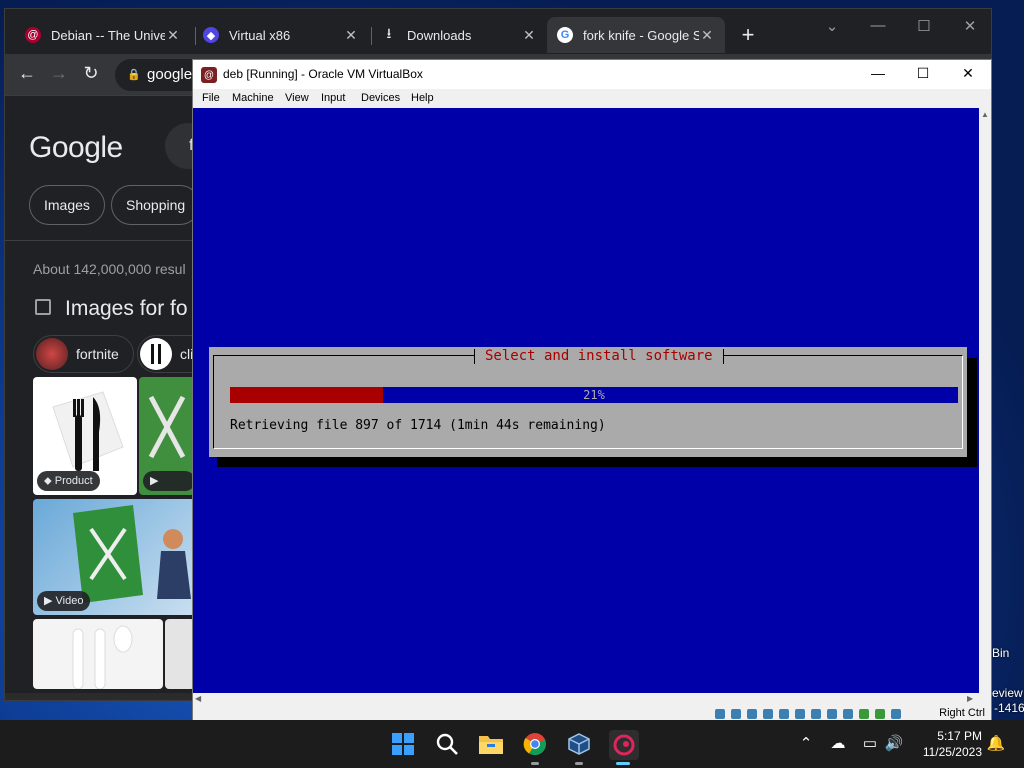 The image size is (1024, 768). I want to click on keyboard-capture-icon, so click(880, 714).